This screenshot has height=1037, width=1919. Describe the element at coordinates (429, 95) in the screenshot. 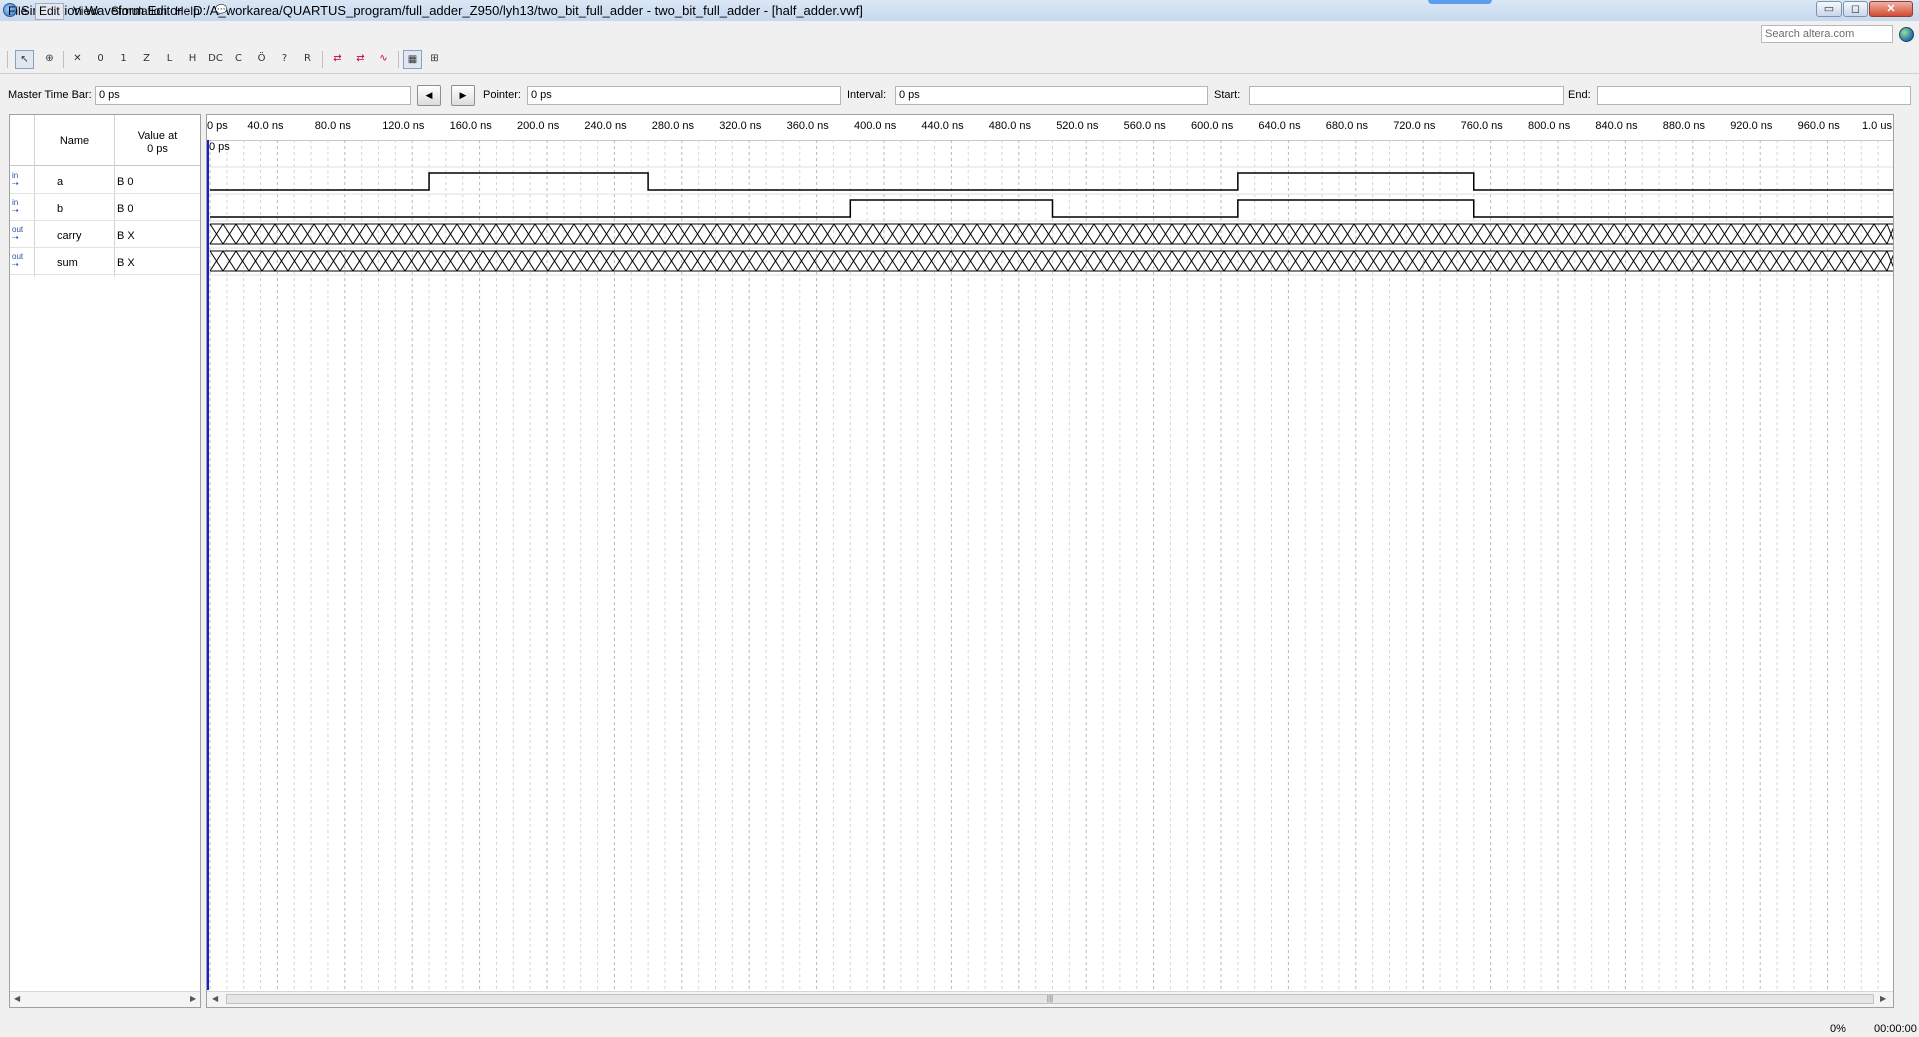

I see `previous-transition-button: ◀` at that location.